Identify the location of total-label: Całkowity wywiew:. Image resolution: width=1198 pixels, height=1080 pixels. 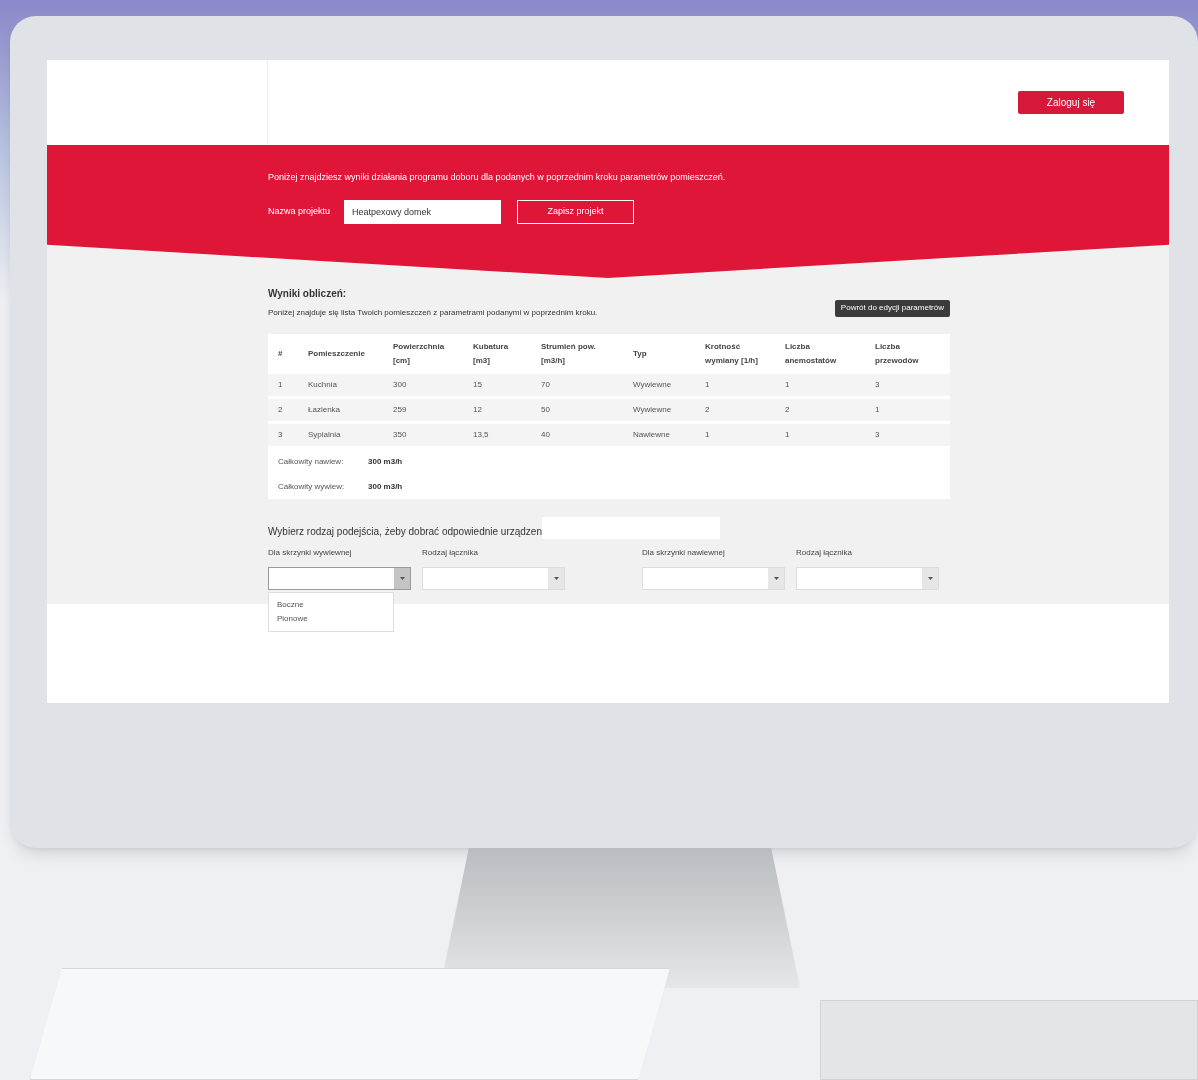
(312, 486).